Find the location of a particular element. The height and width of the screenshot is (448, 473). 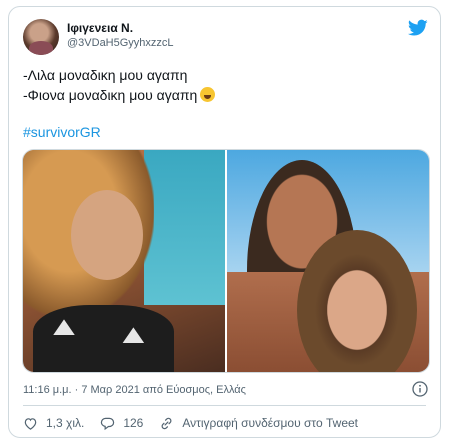

copy-link-label: Αντιγραφή συνδέσμου στο Tweet is located at coordinates (270, 423).